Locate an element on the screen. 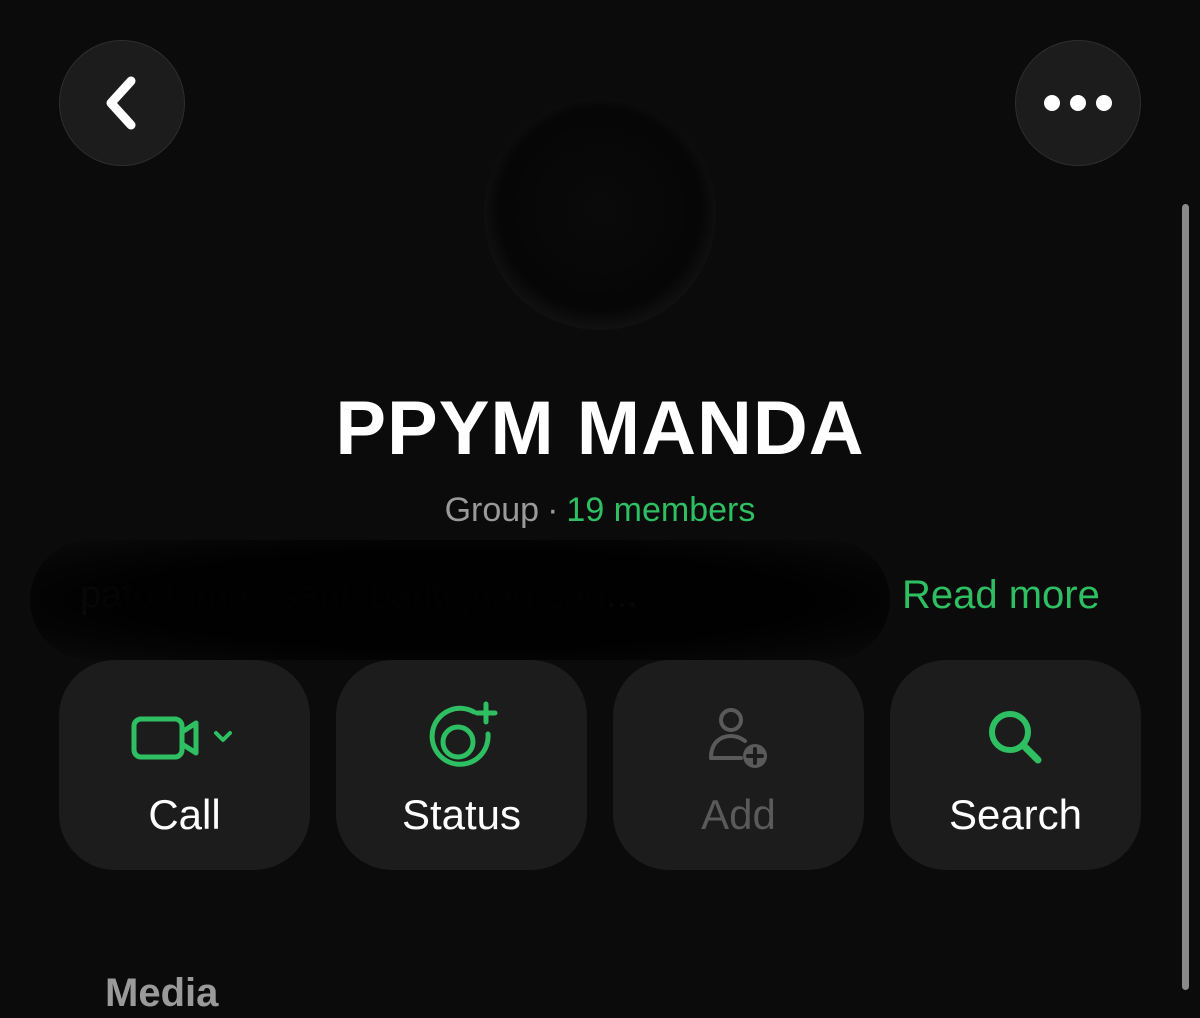 The height and width of the screenshot is (1018, 1200). back-button is located at coordinates (122, 103).